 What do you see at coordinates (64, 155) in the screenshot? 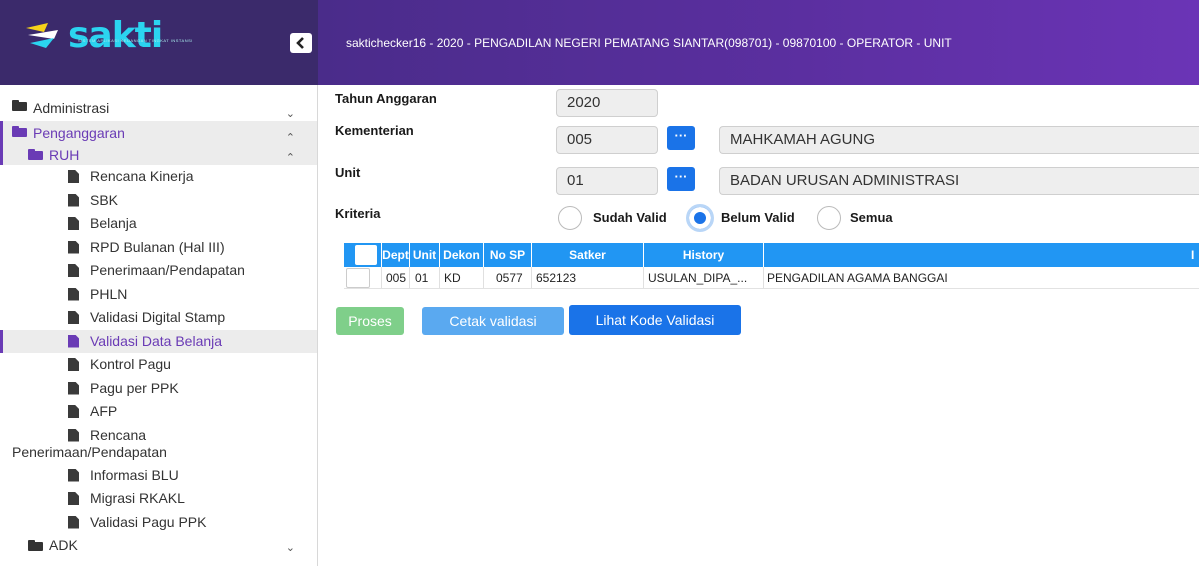
I see `sidebar-item-label: RUH` at bounding box center [64, 155].